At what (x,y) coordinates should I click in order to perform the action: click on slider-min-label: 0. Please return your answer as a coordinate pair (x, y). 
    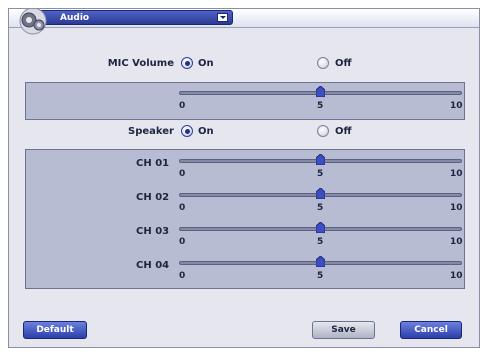
    Looking at the image, I should click on (182, 106).